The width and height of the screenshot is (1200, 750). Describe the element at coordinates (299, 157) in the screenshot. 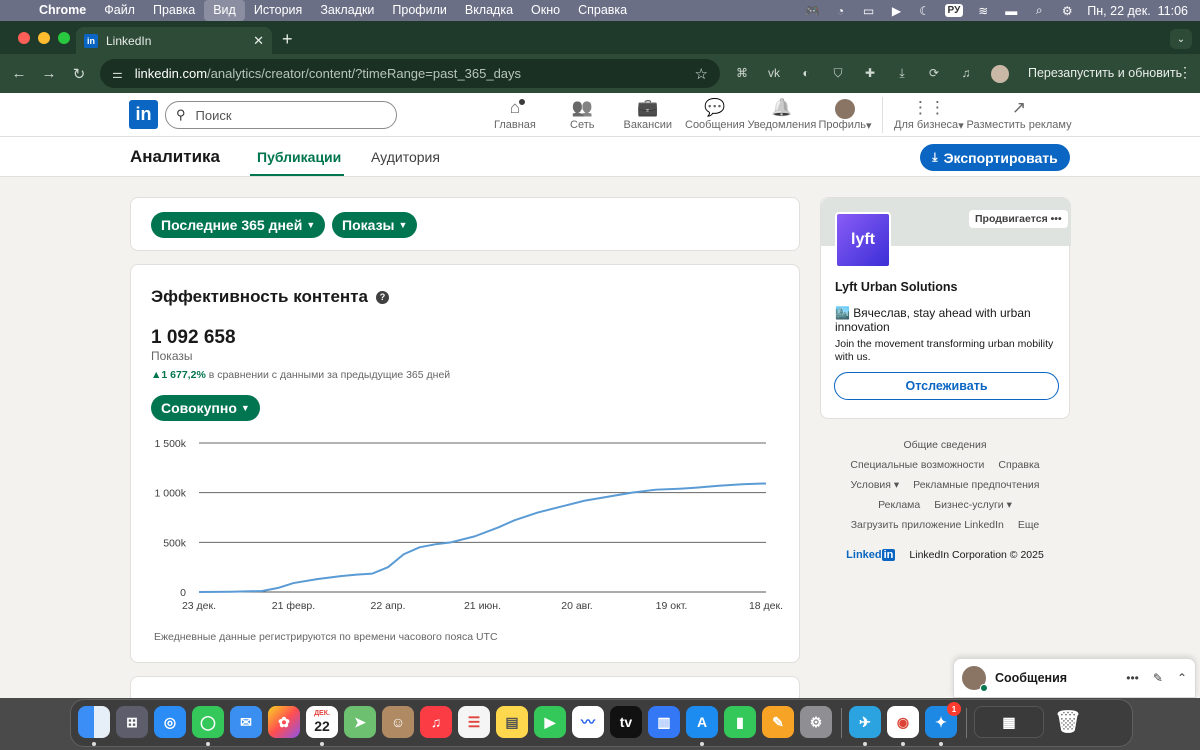

I see `tab-posts: Публикации` at that location.